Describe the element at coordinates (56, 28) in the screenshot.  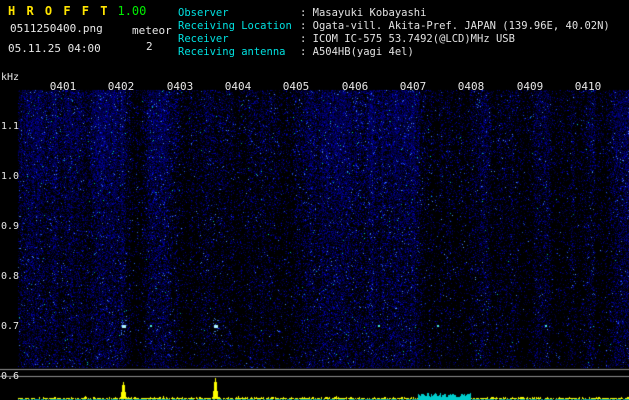
I see `output-filename: 0511250400.png` at that location.